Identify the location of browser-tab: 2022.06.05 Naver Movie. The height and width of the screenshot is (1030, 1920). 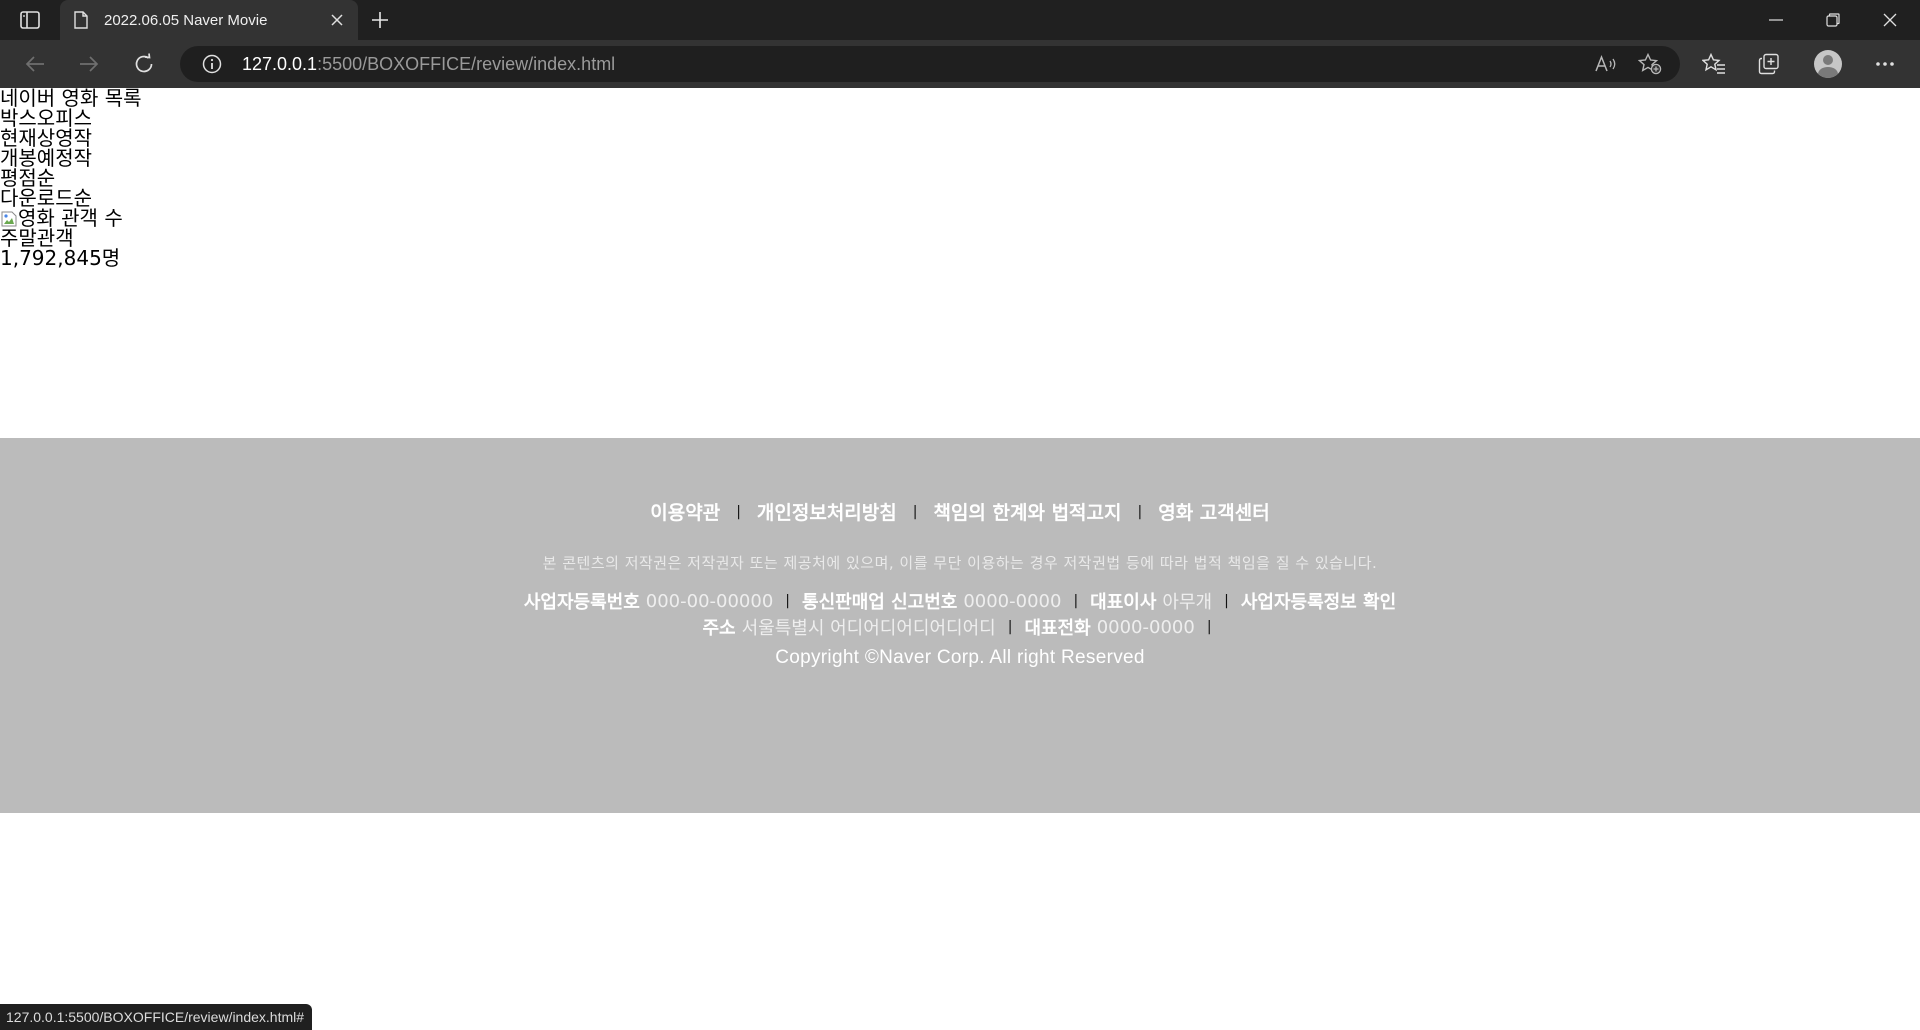
(209, 20).